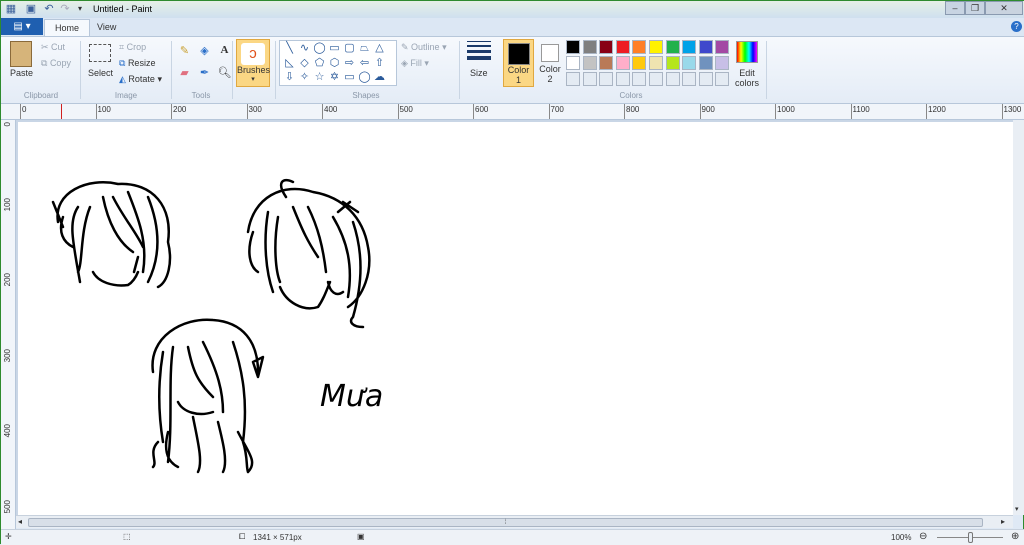 This screenshot has width=1024, height=545. Describe the element at coordinates (505, 522) in the screenshot. I see `horizontal-scroll-thumb: ⦙` at that location.